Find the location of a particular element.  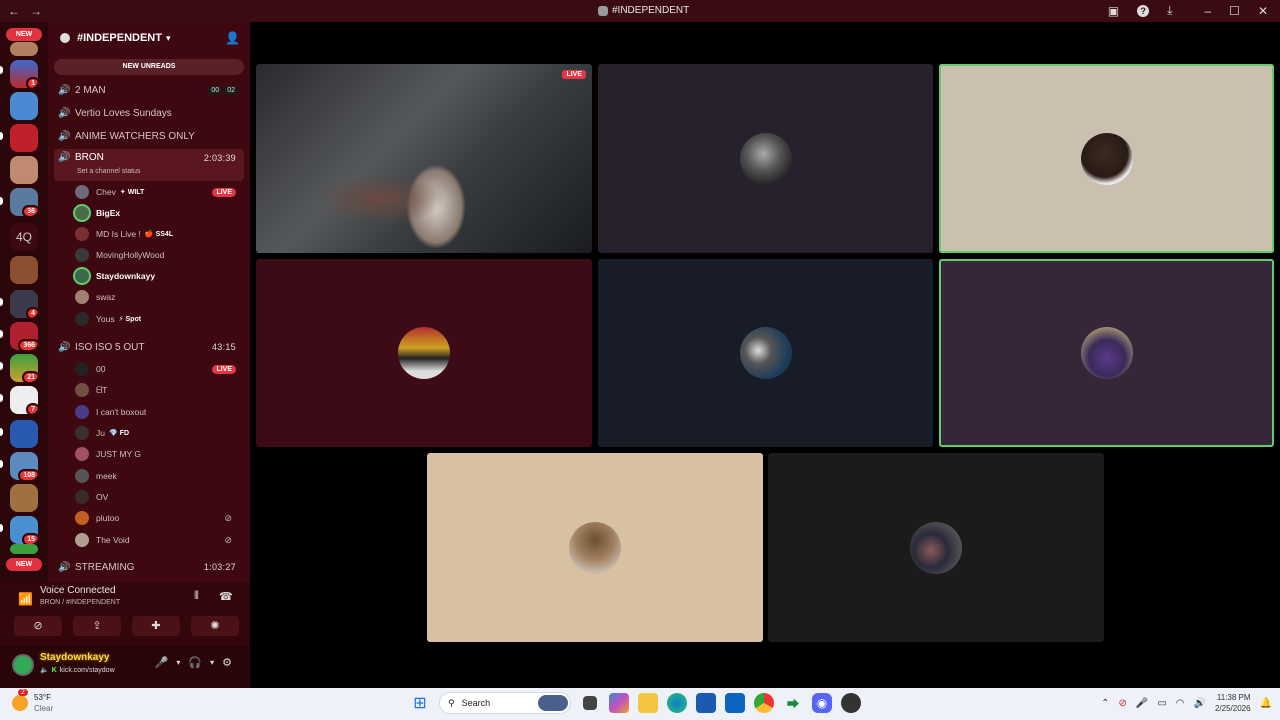

close-icon: ✕ is located at coordinates (1263, 11).